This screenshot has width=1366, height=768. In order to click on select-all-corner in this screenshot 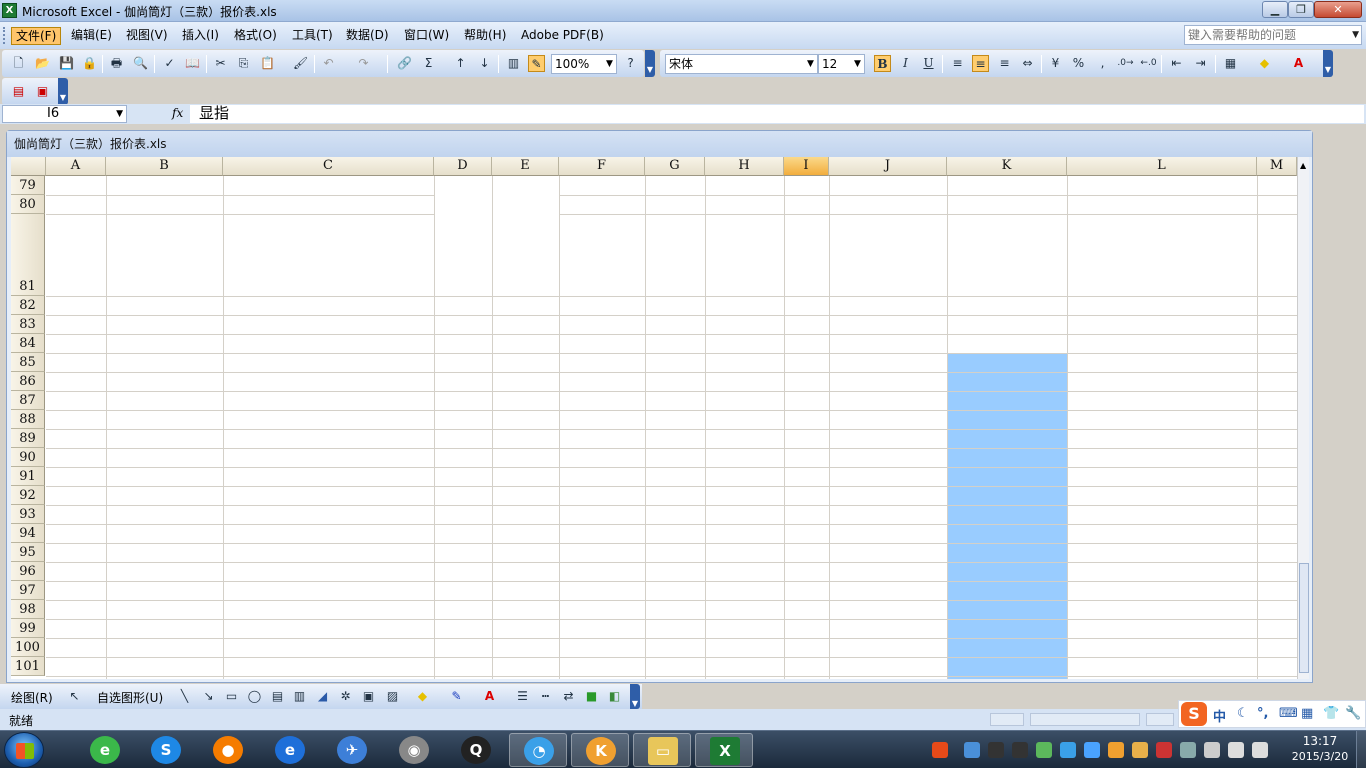, I will do `click(28, 166)`.